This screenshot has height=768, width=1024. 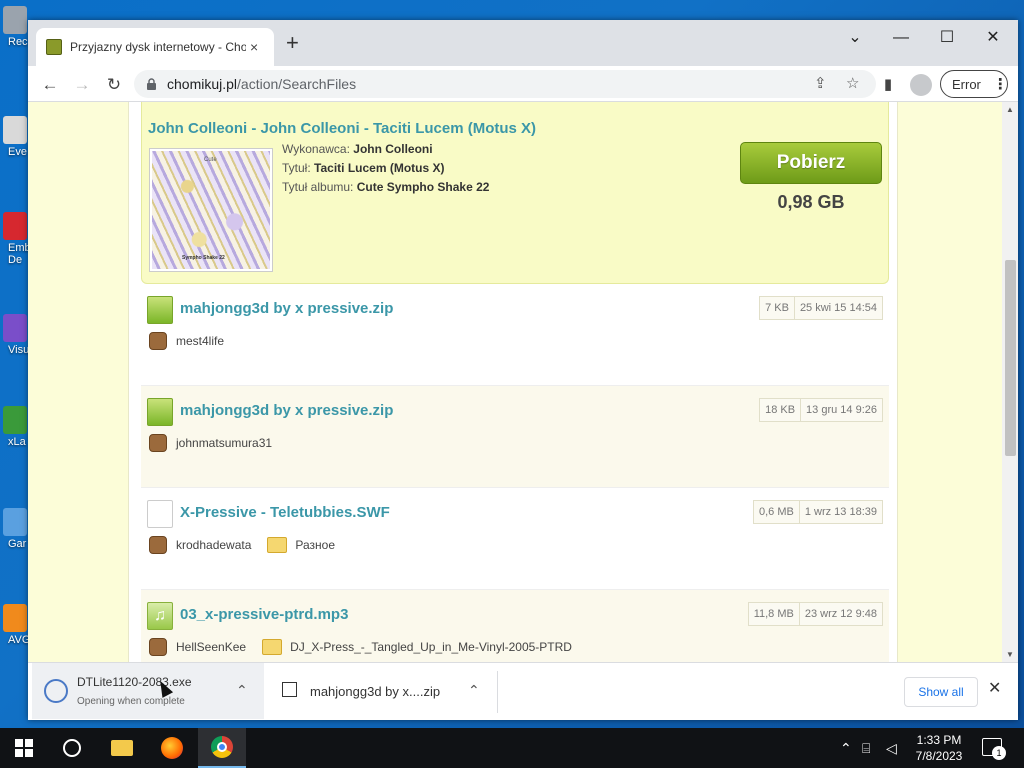 What do you see at coordinates (505, 84) in the screenshot?
I see `address-bar: chomikuj.pl/action/SearchFiles ⇪ ☆` at bounding box center [505, 84].